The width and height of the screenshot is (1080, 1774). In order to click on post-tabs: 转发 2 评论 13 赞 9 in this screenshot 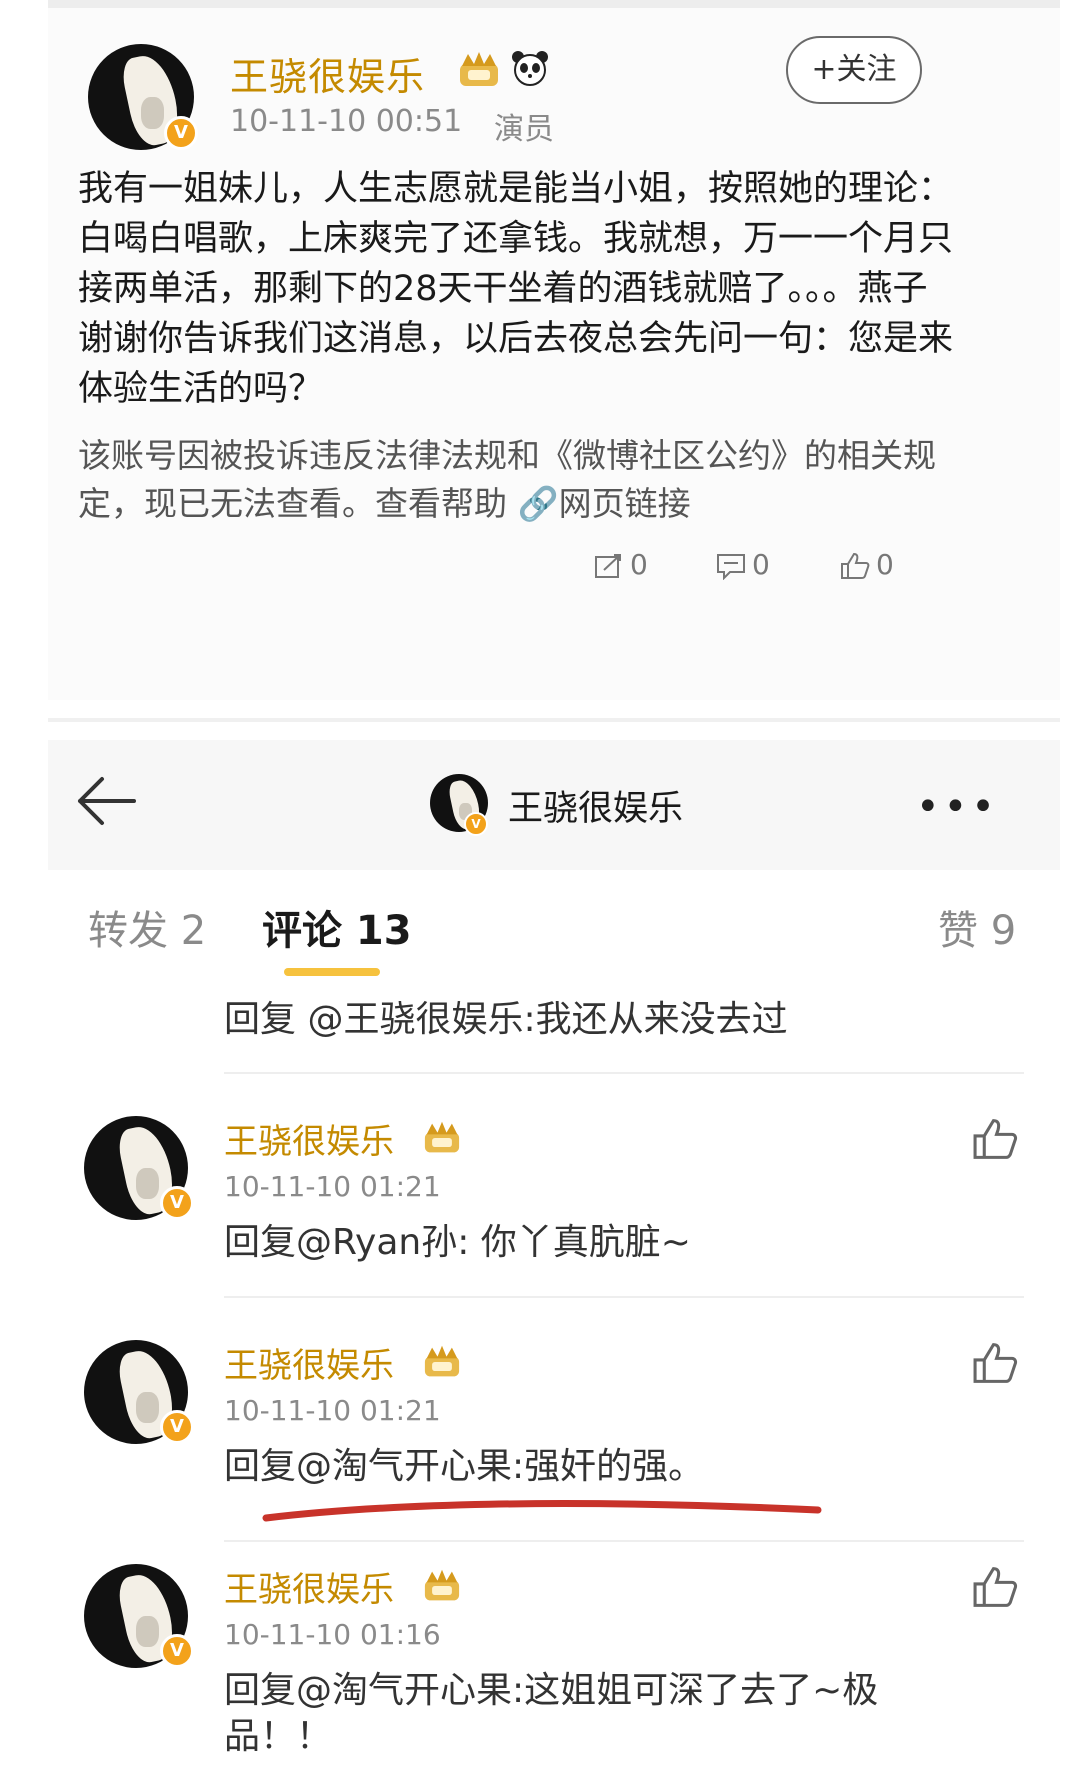, I will do `click(554, 928)`.